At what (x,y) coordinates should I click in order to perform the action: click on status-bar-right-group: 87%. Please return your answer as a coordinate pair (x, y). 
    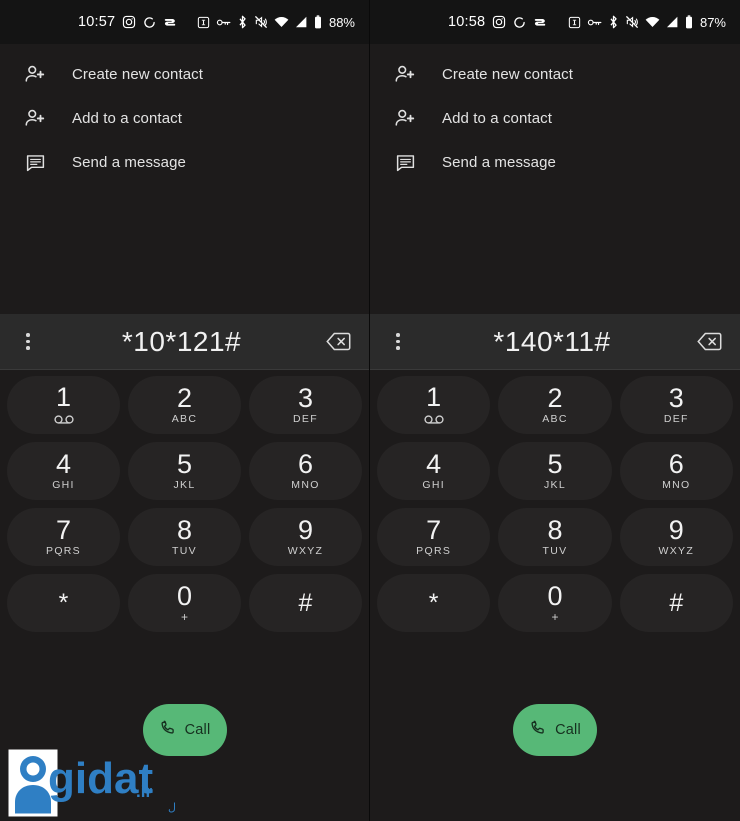
    Looking at the image, I should click on (647, 22).